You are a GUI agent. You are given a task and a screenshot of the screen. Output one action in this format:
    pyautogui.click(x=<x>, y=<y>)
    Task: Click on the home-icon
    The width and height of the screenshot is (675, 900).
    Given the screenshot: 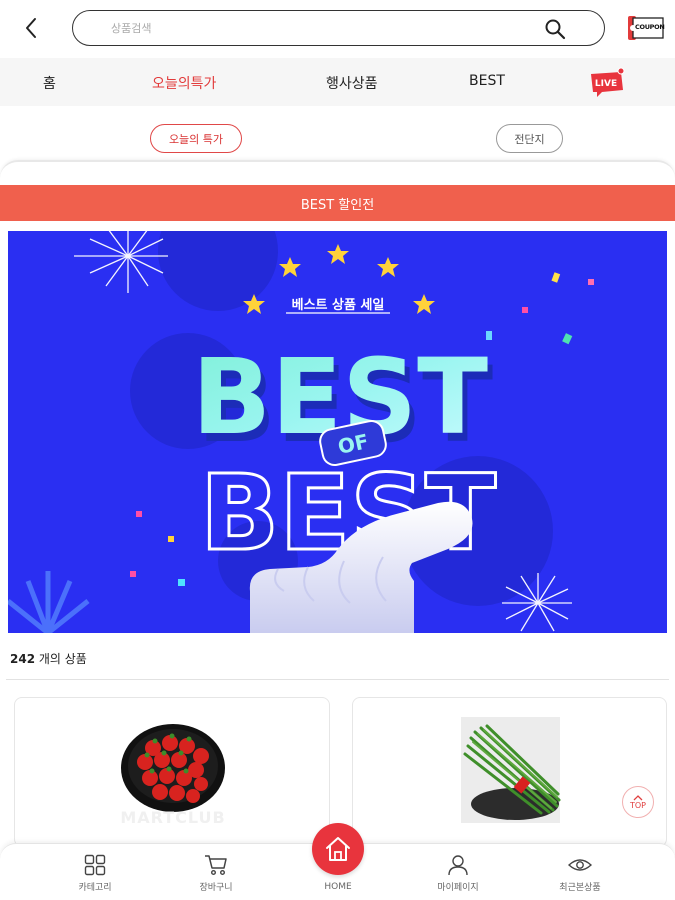 What is the action you would take?
    pyautogui.click(x=338, y=849)
    